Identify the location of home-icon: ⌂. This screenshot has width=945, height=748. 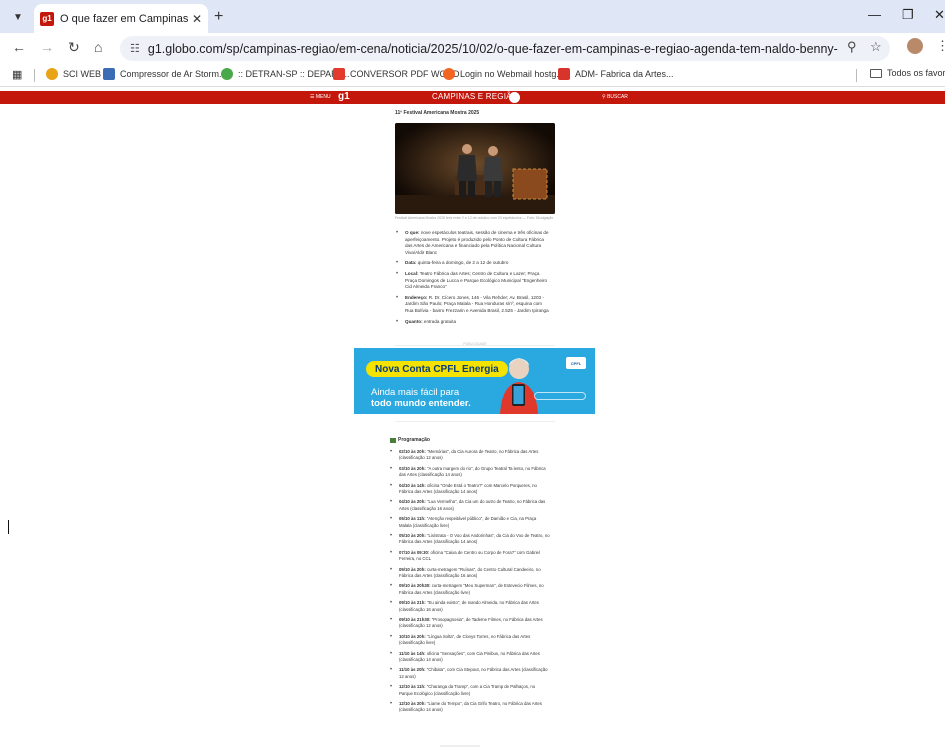
(98, 47).